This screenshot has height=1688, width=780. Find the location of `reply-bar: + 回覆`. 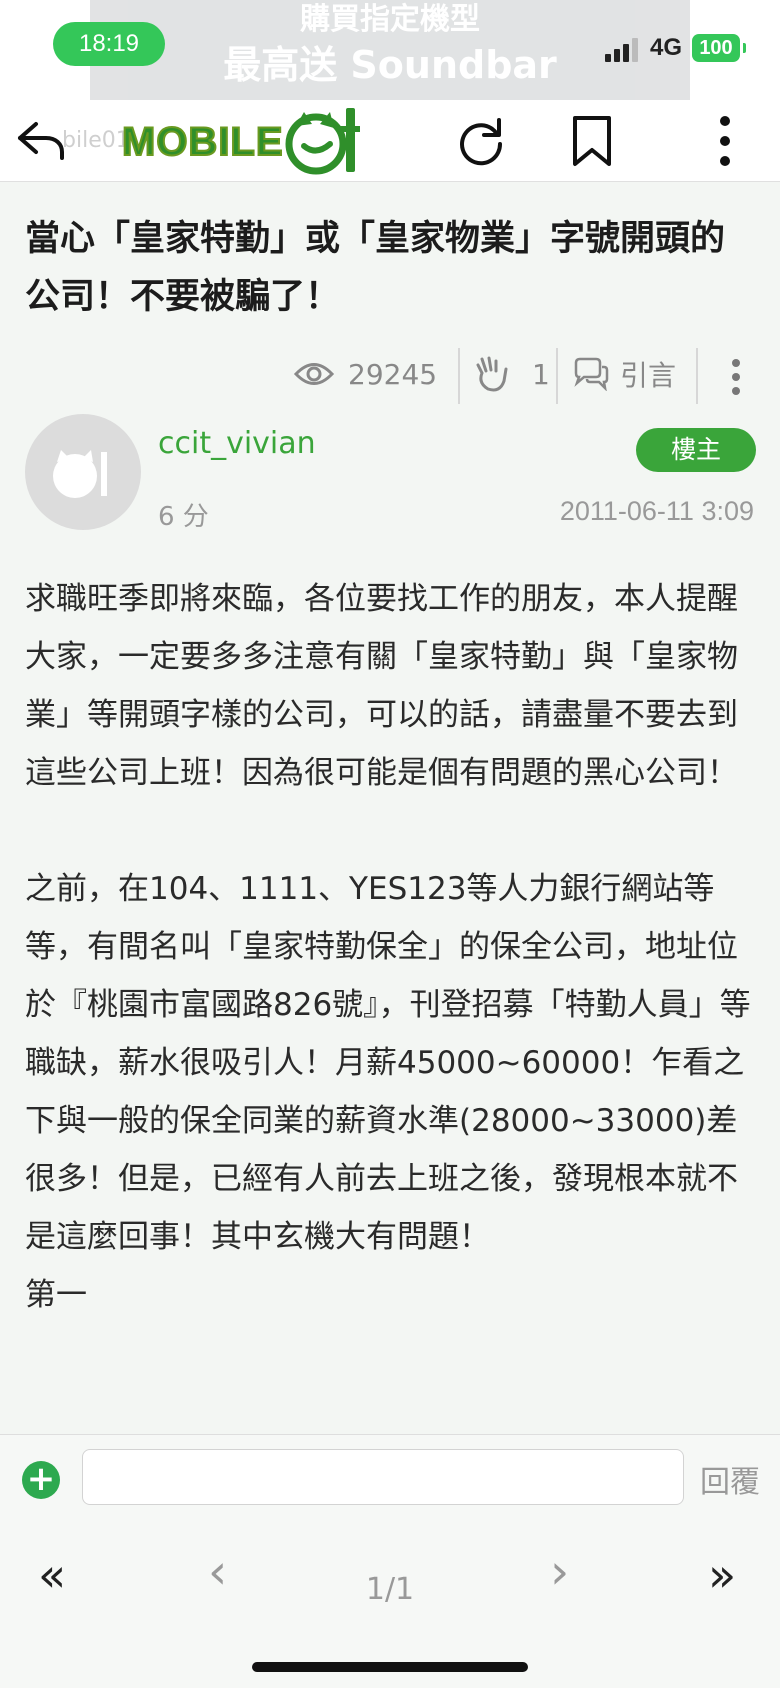

reply-bar: + 回覆 is located at coordinates (390, 1477).